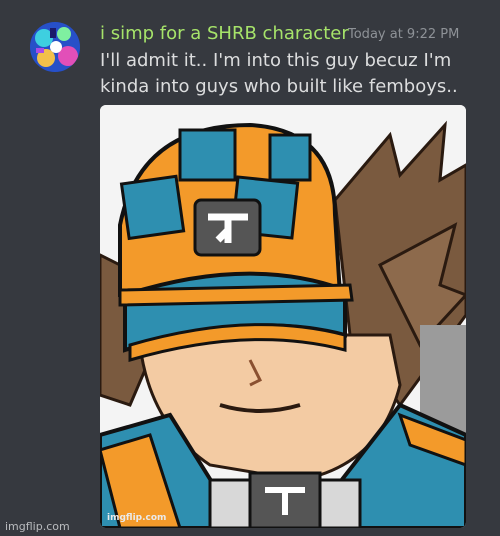 Image resolution: width=500 pixels, height=536 pixels. What do you see at coordinates (137, 518) in the screenshot?
I see `image-watermark: imgflip.com` at bounding box center [137, 518].